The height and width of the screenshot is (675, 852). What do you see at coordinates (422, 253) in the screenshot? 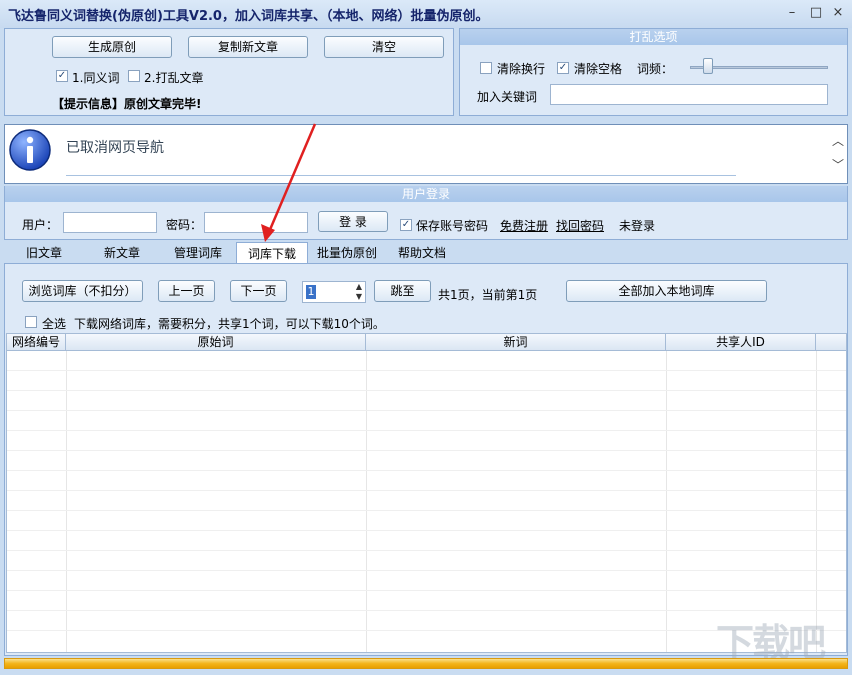
I see `tab-help: 帮助文档` at bounding box center [422, 253].